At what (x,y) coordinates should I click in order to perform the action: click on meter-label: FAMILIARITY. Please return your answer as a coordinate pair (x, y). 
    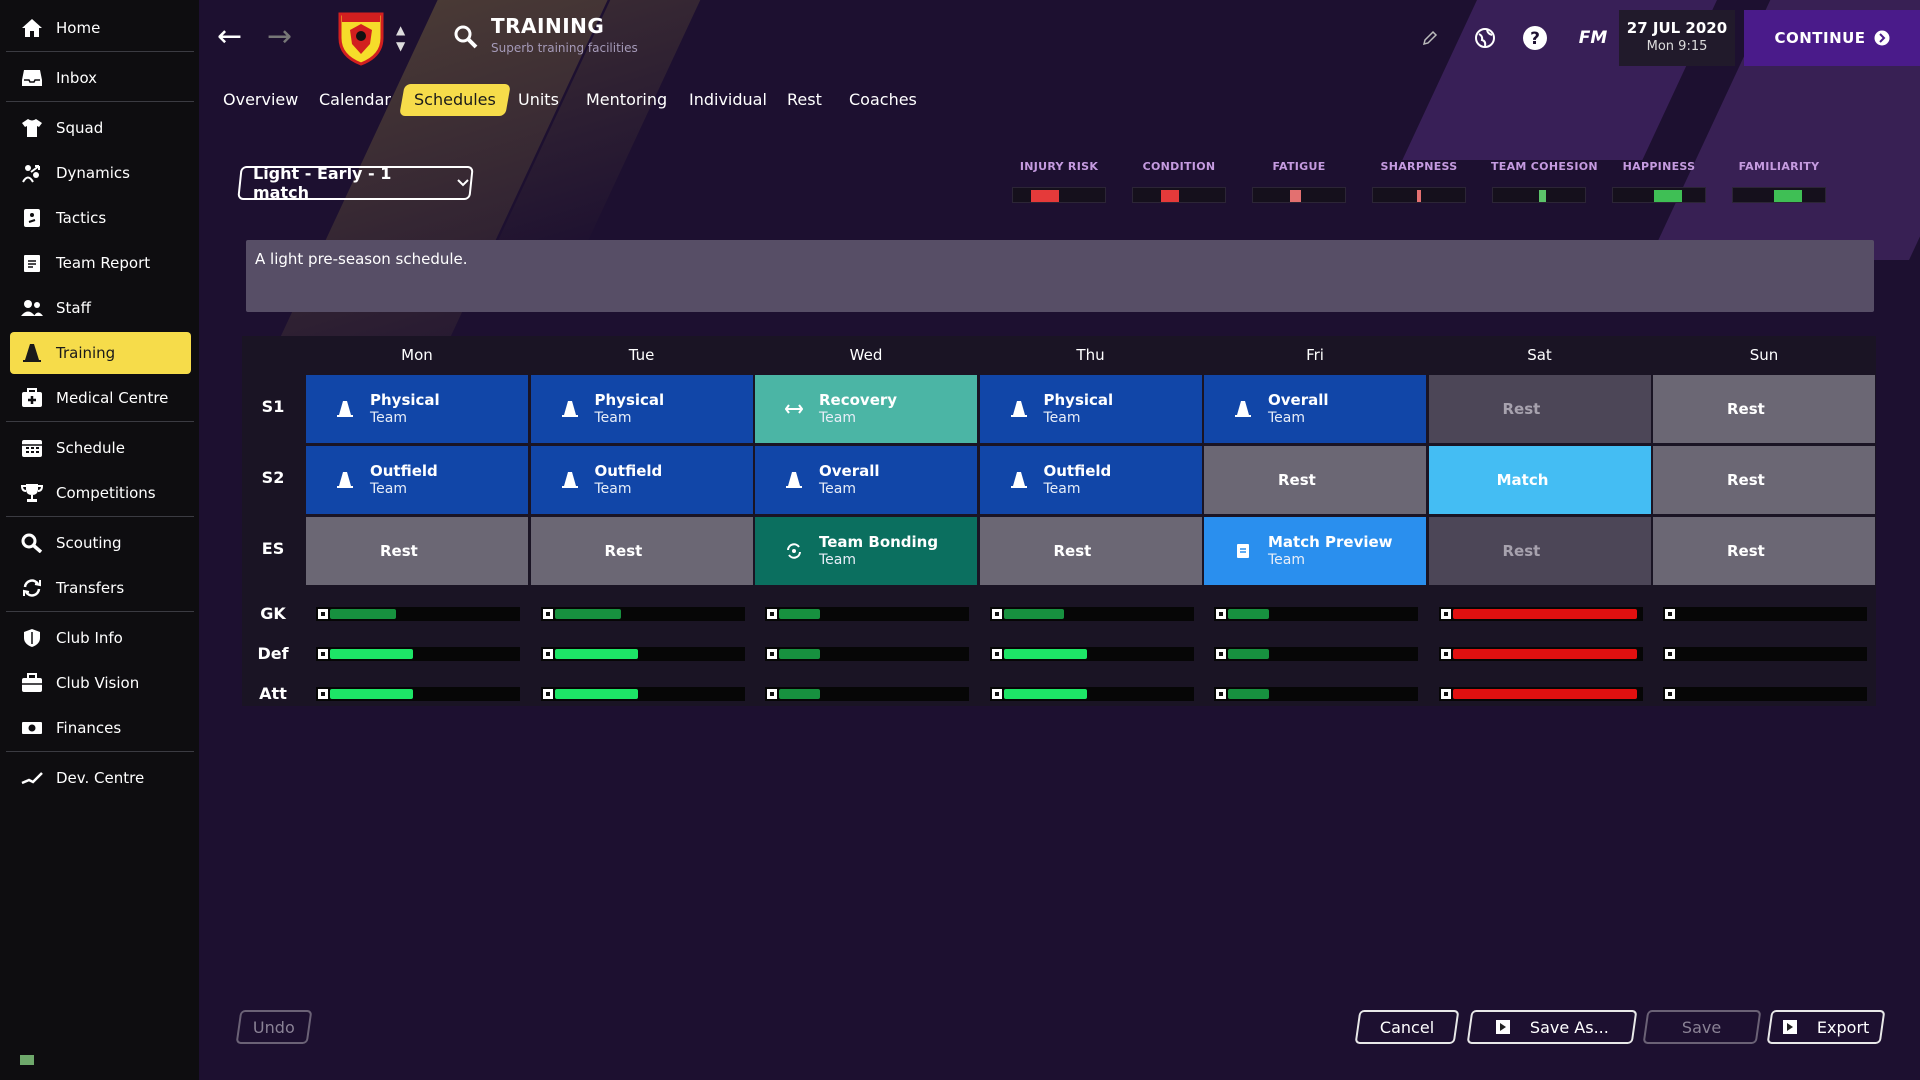
    Looking at the image, I should click on (1779, 166).